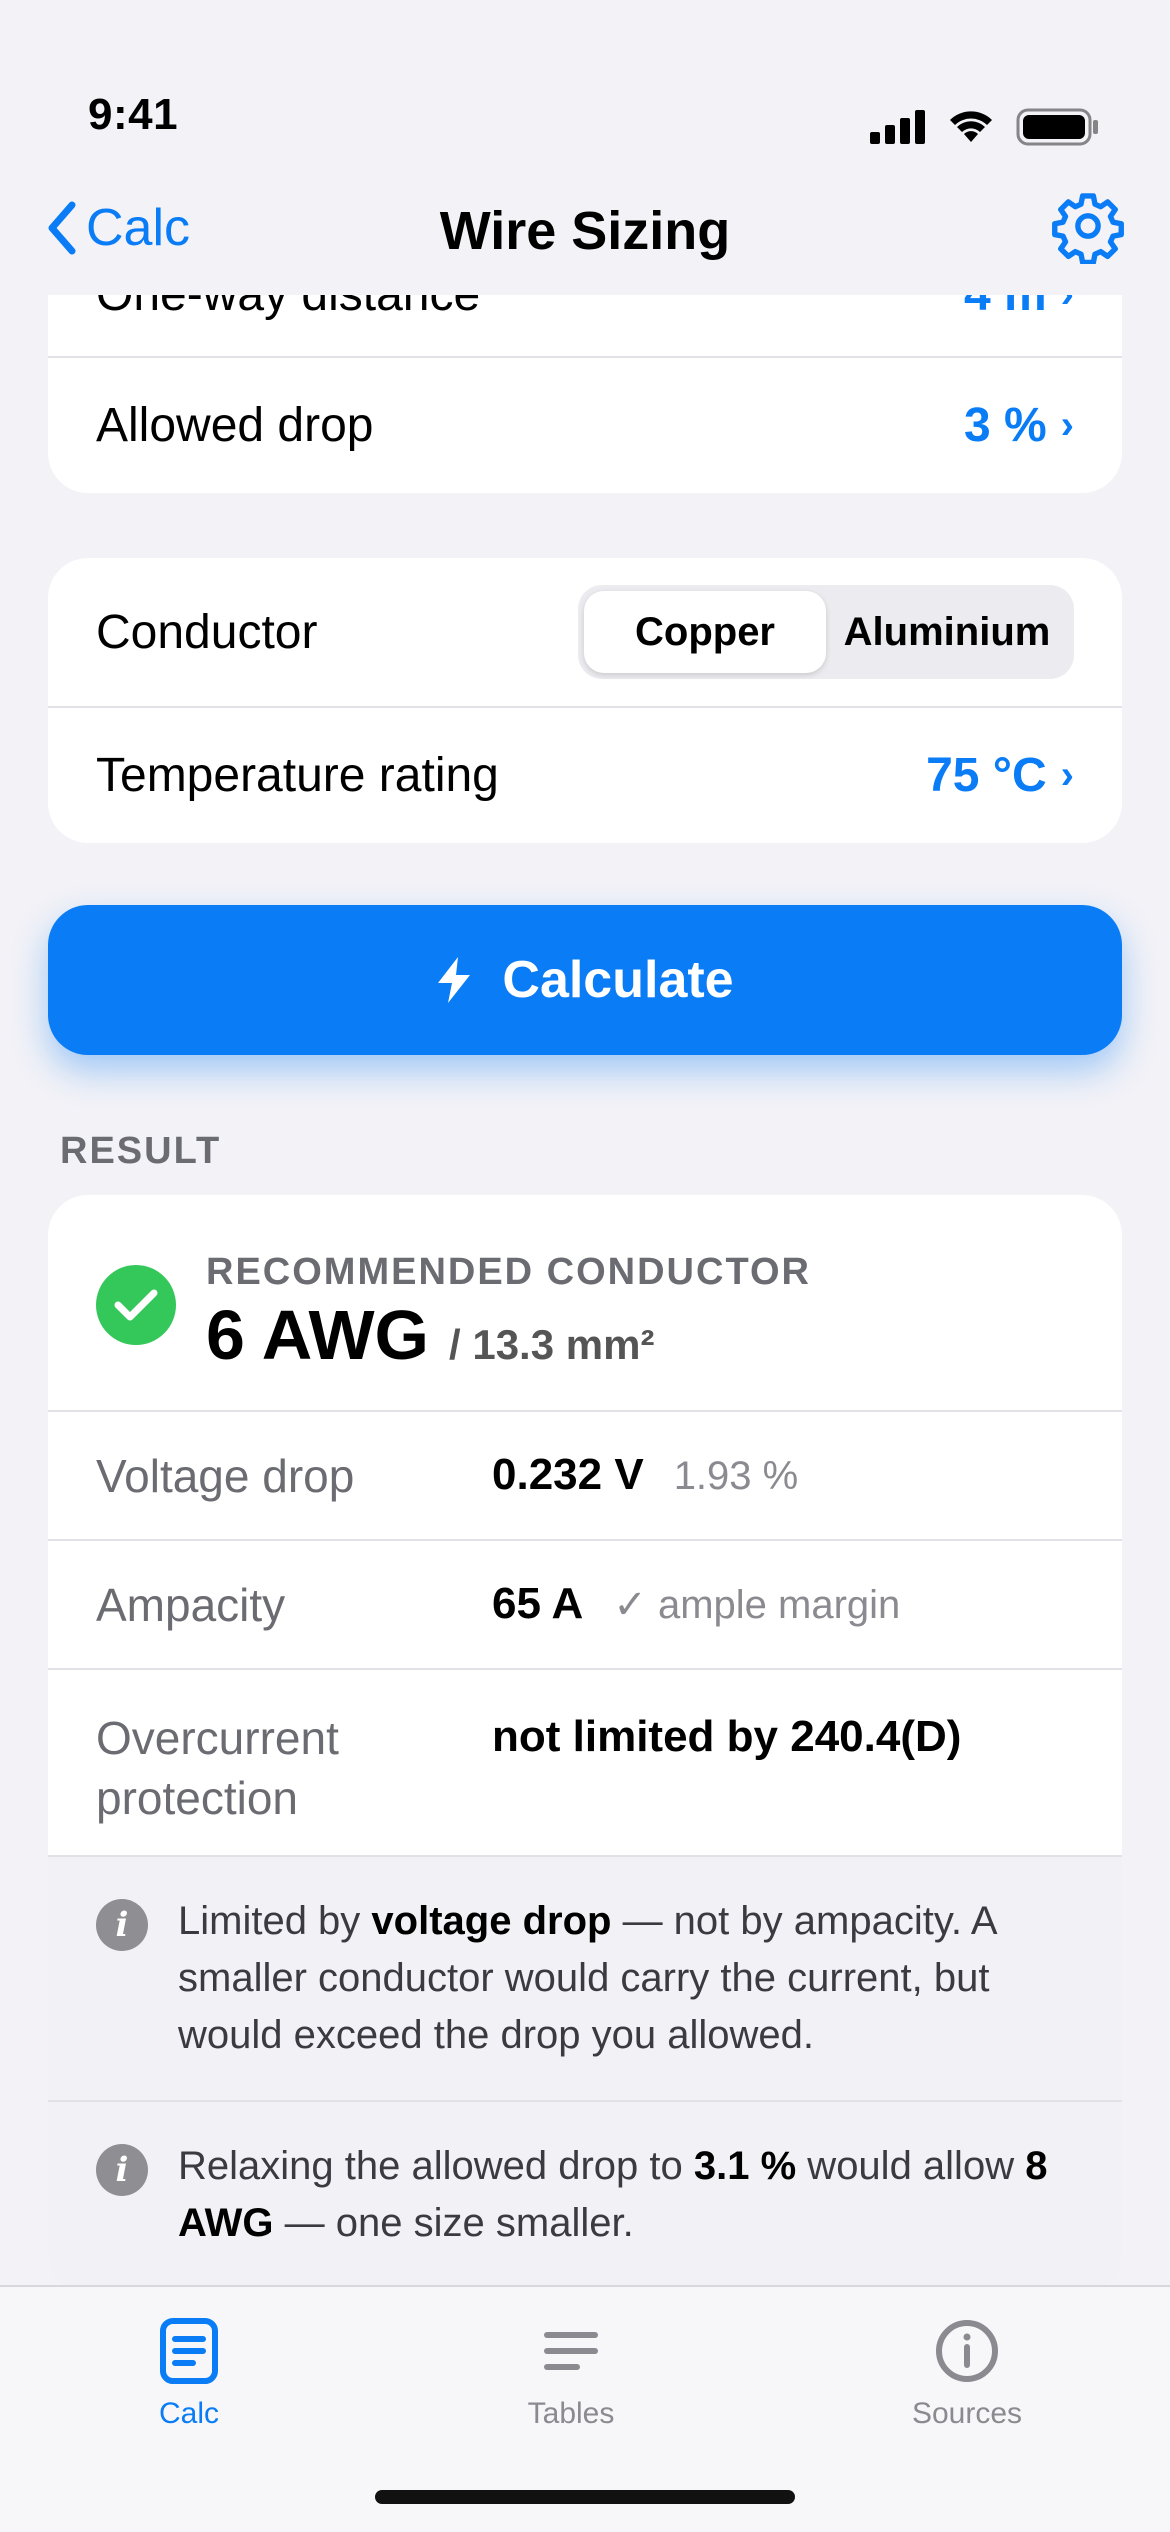 The width and height of the screenshot is (1170, 2532). What do you see at coordinates (454, 980) in the screenshot?
I see `bolt-icon` at bounding box center [454, 980].